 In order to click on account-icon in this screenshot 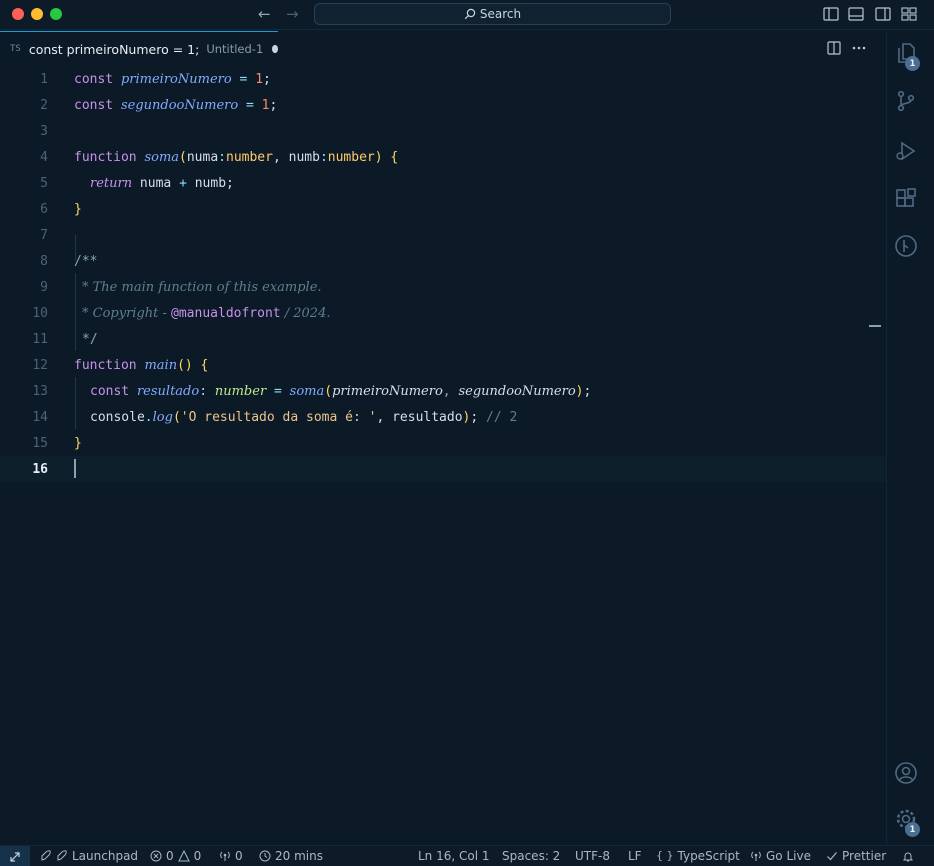, I will do `click(906, 773)`.